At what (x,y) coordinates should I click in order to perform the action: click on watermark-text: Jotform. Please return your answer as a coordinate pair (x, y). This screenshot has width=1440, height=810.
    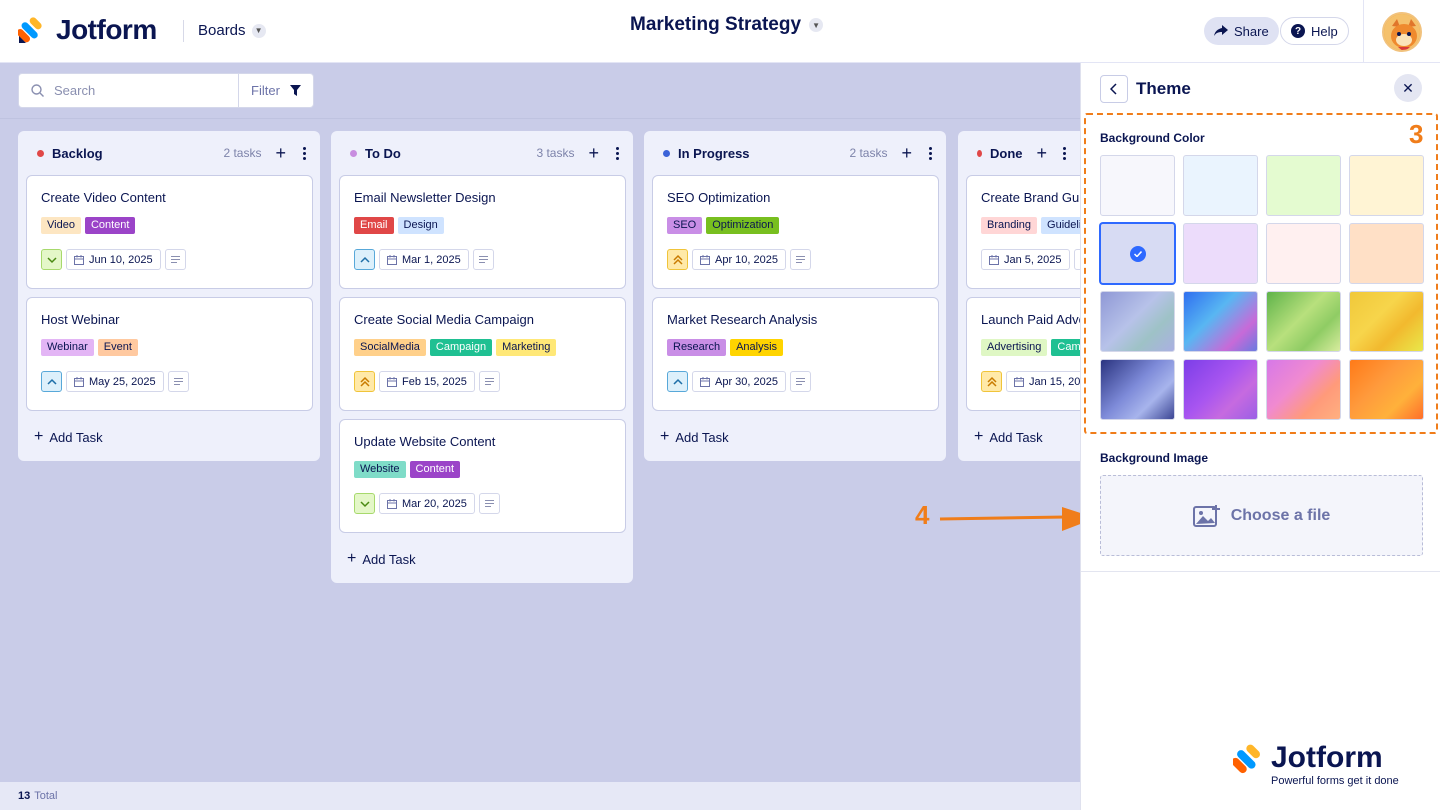
    Looking at the image, I should click on (1327, 757).